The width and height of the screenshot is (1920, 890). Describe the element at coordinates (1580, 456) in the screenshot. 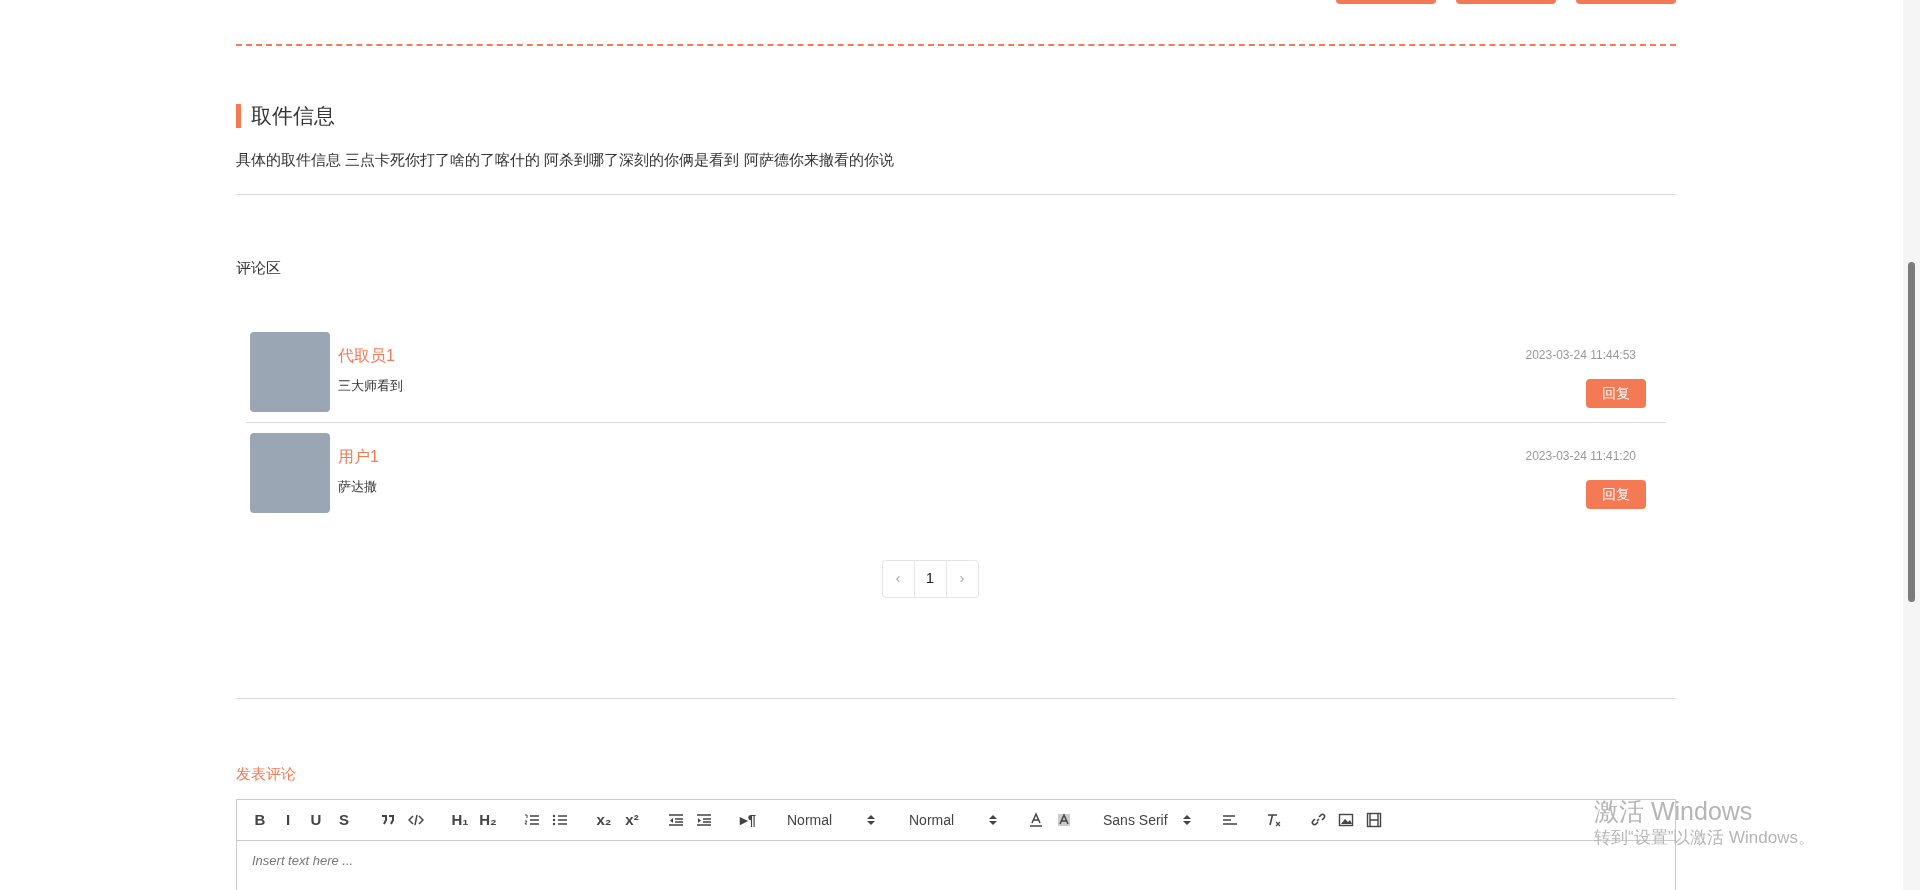

I see `comment-time: 2023-03-24 11:41:20` at that location.